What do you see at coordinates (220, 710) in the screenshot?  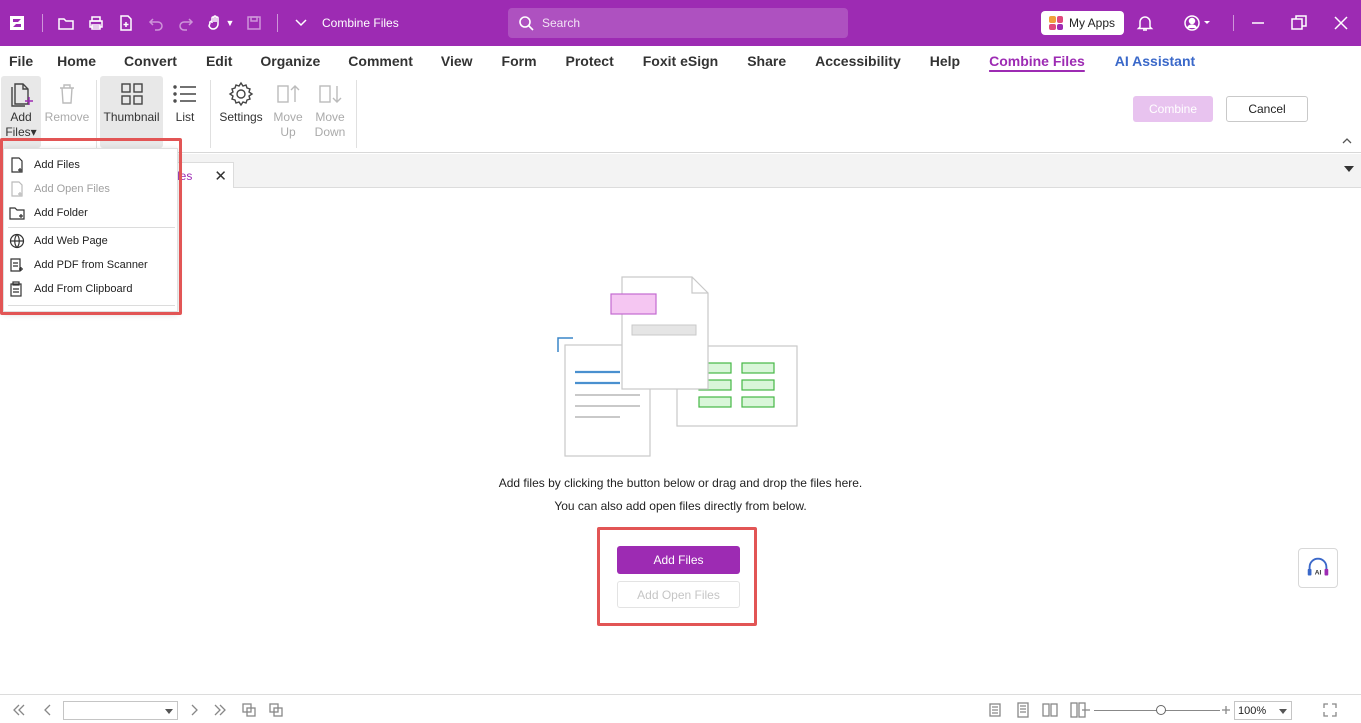 I see `last-page-icon` at bounding box center [220, 710].